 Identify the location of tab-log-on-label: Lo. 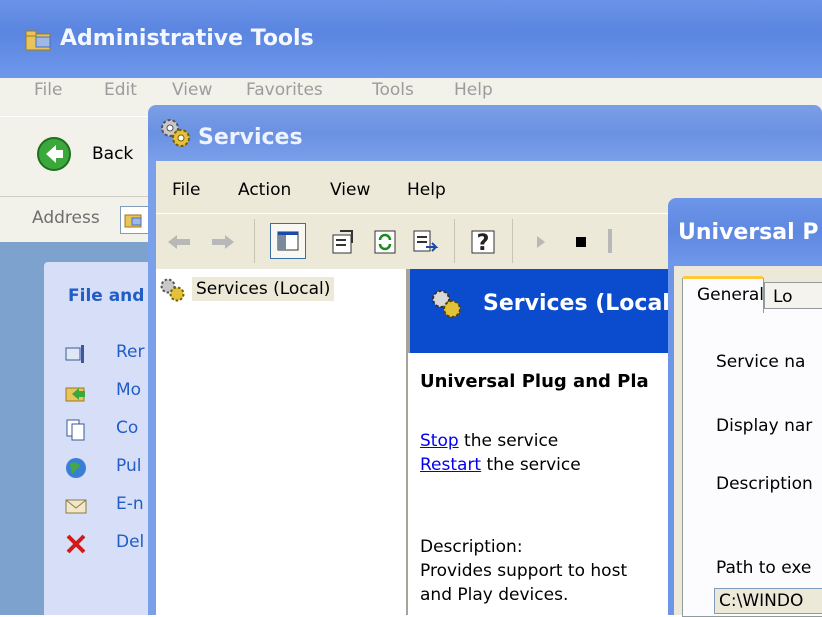
(783, 297).